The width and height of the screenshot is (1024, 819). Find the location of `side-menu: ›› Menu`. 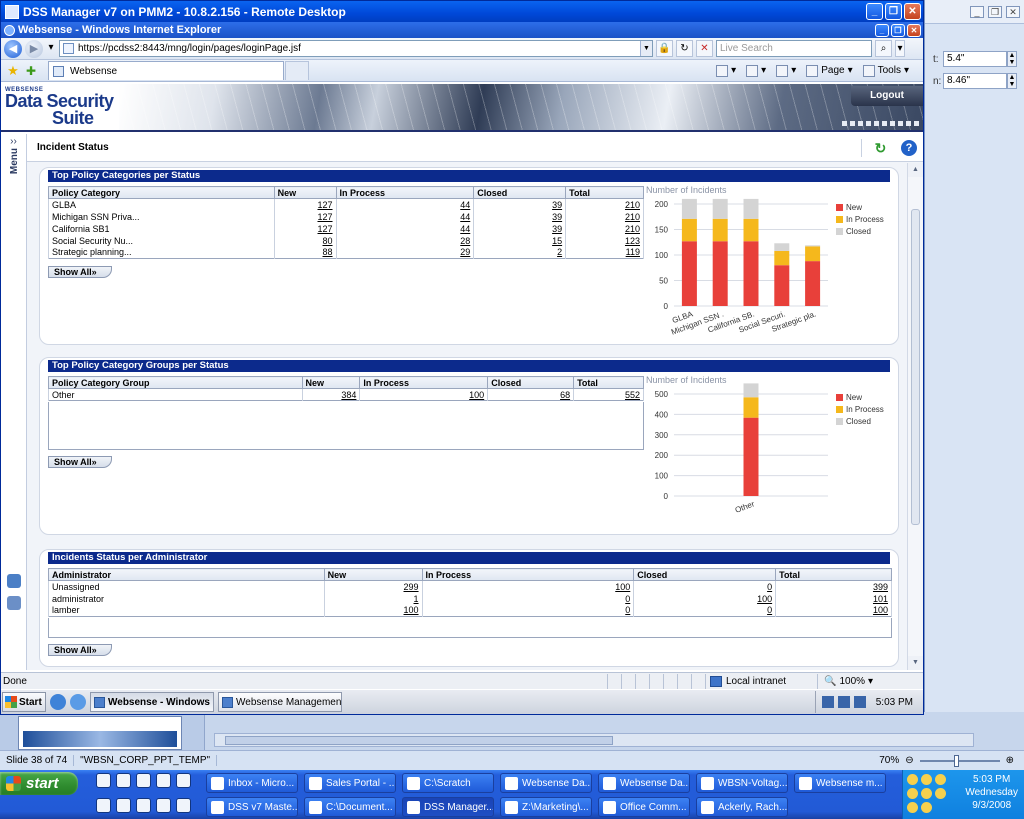

side-menu: ›› Menu is located at coordinates (14, 402).